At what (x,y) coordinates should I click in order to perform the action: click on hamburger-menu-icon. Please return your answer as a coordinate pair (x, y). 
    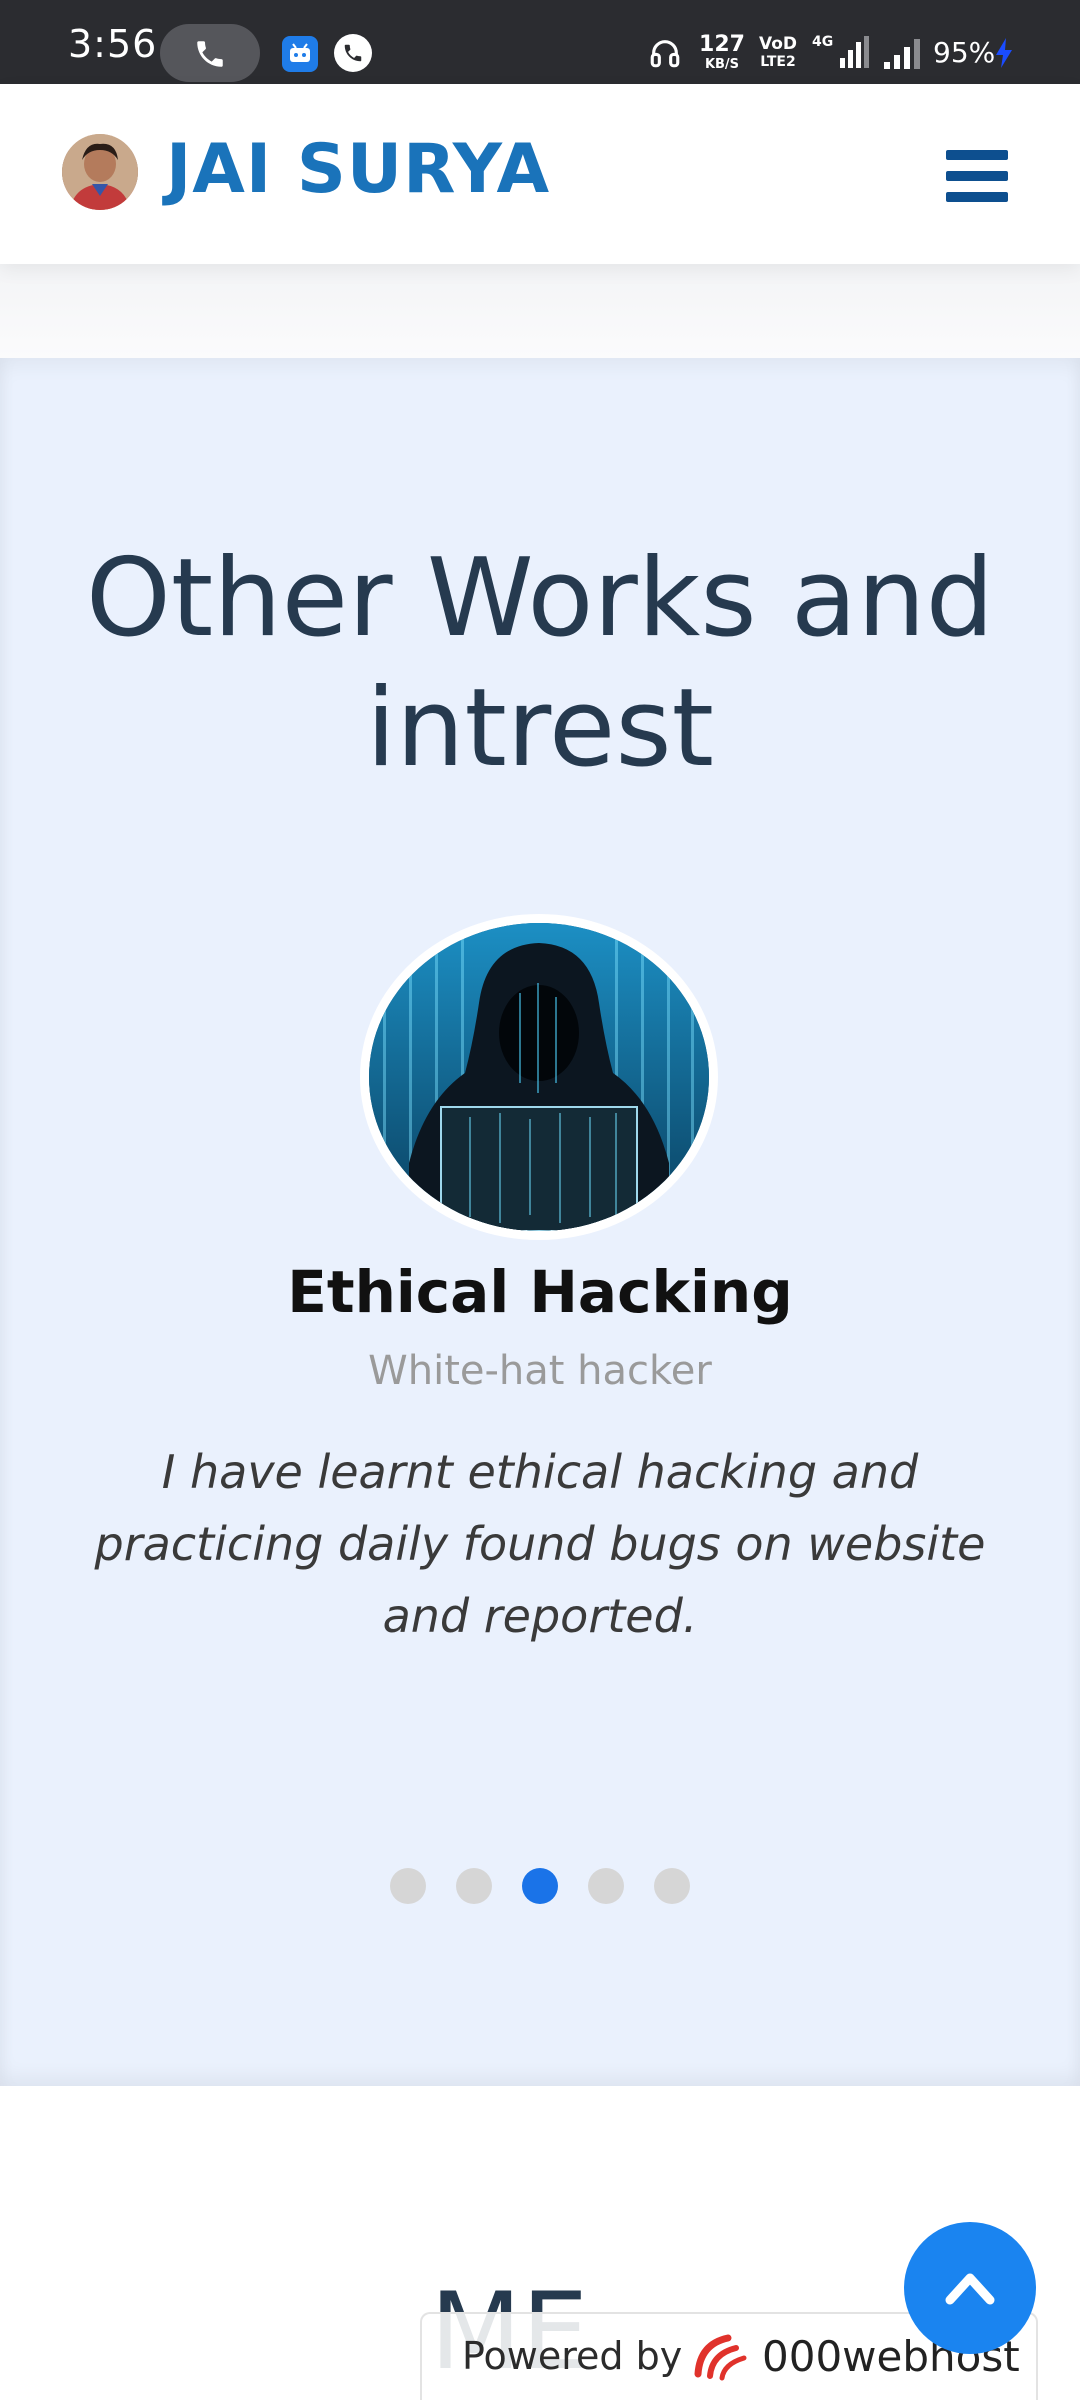
    Looking at the image, I should click on (977, 176).